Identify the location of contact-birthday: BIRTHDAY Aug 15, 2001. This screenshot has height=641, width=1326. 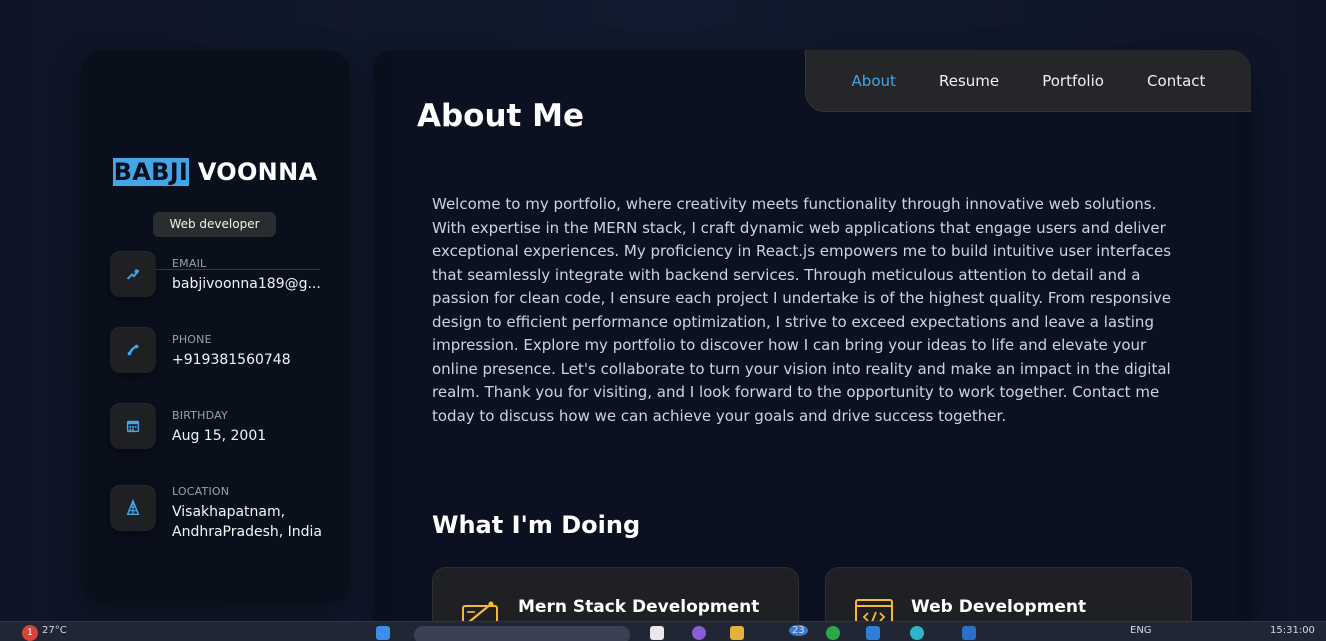
(219, 433).